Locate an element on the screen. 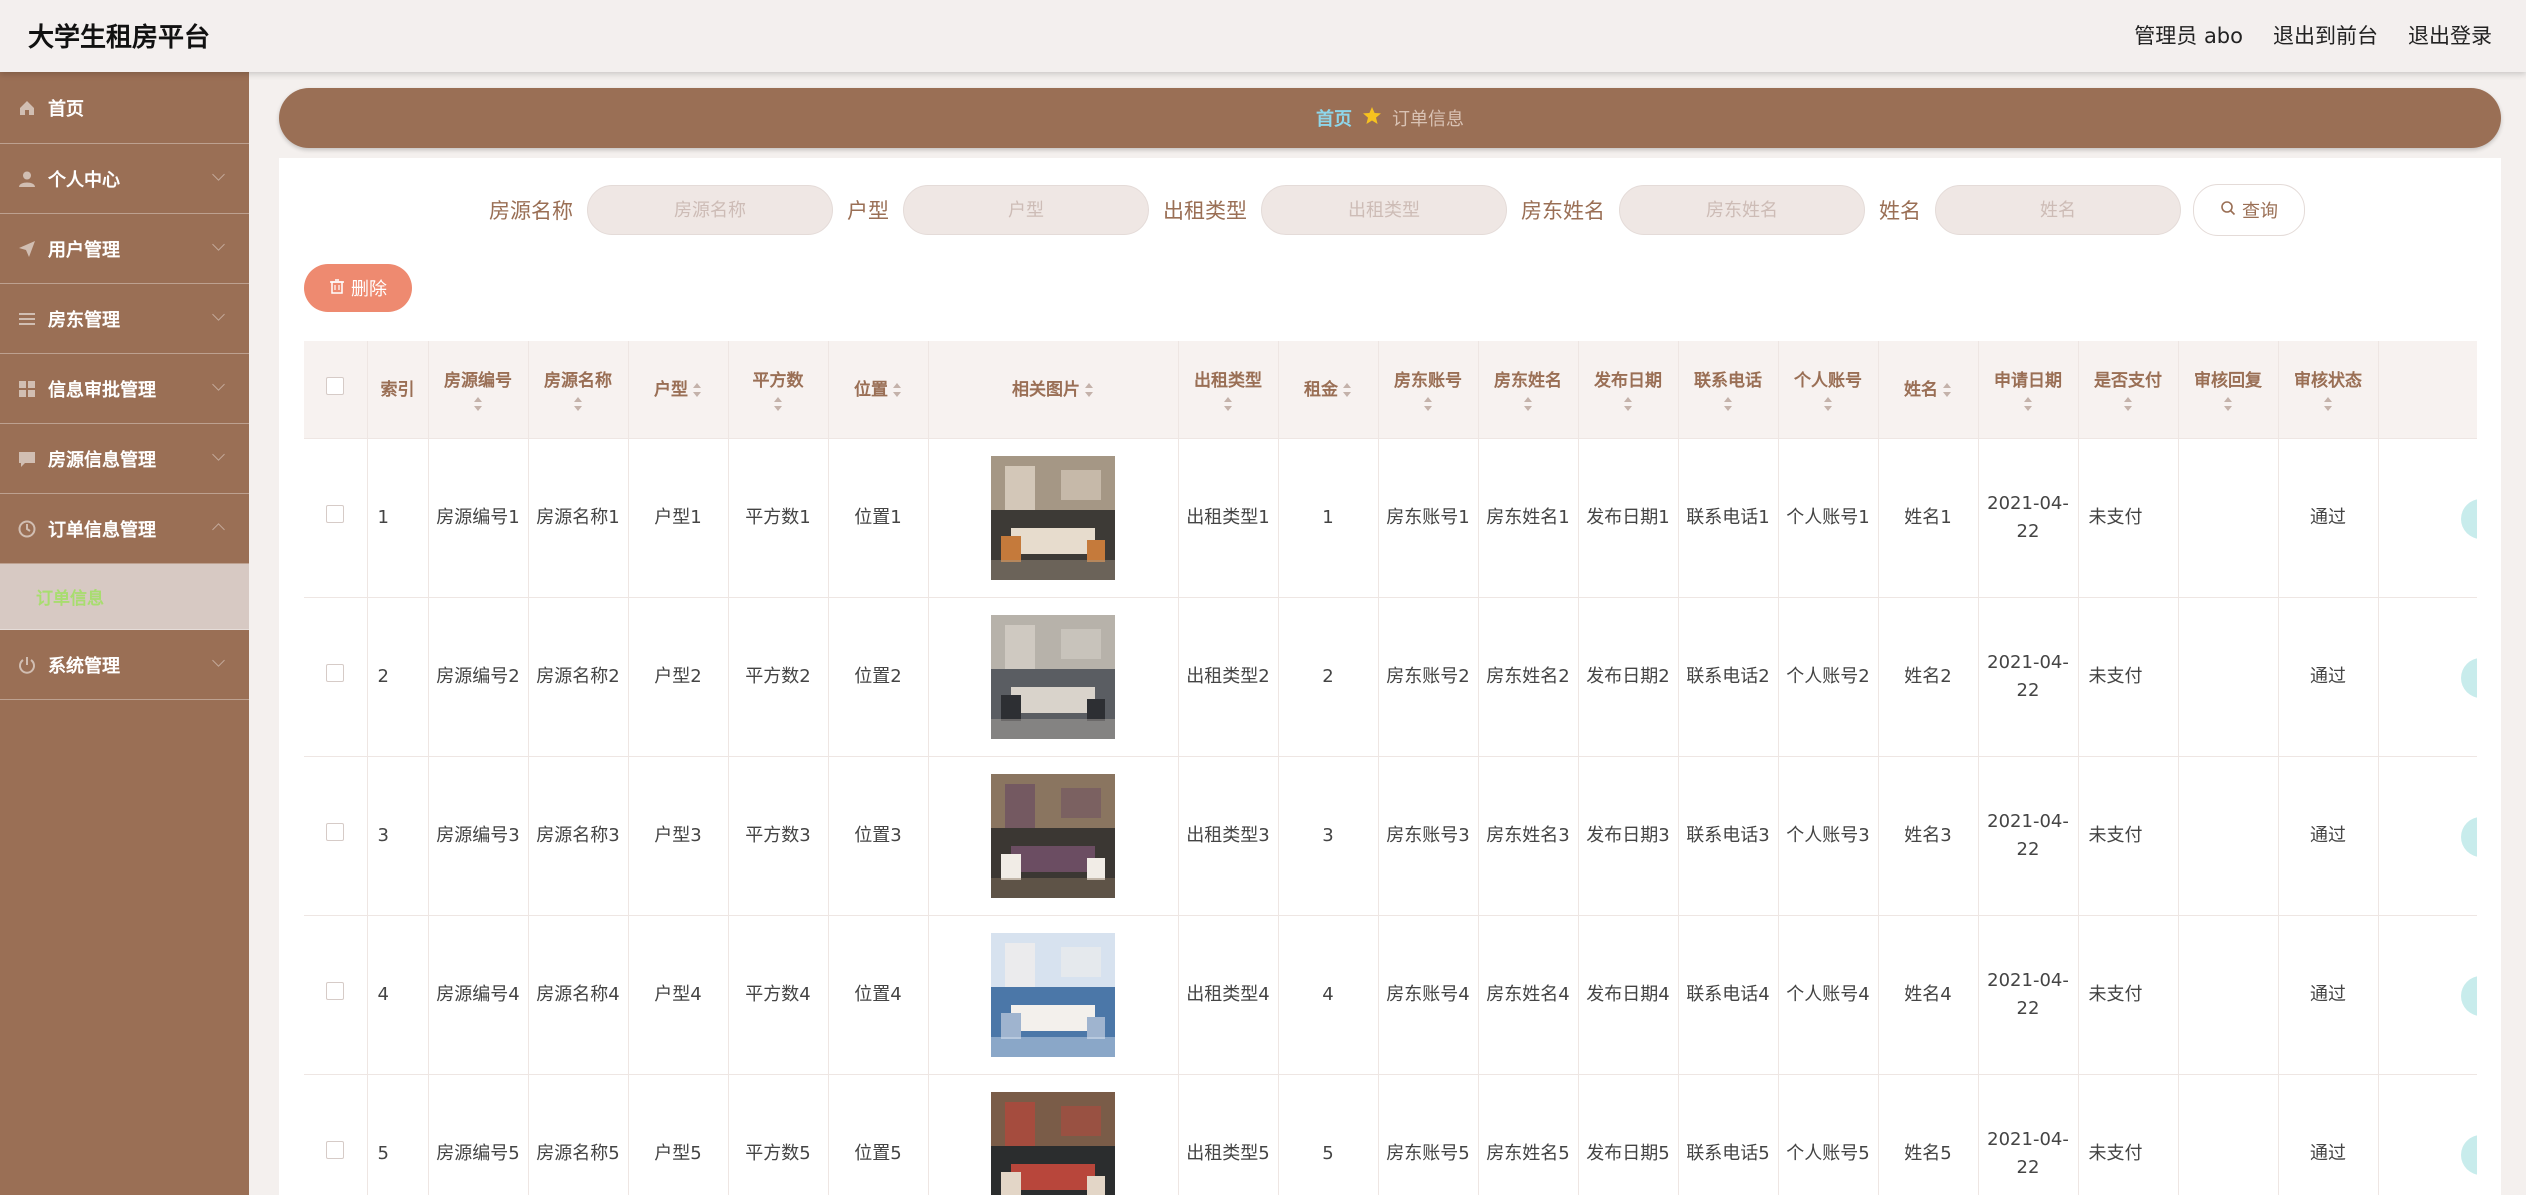 Image resolution: width=2526 pixels, height=1195 pixels. sidebar-item-personal-center: 个人中心 is located at coordinates (124, 179).